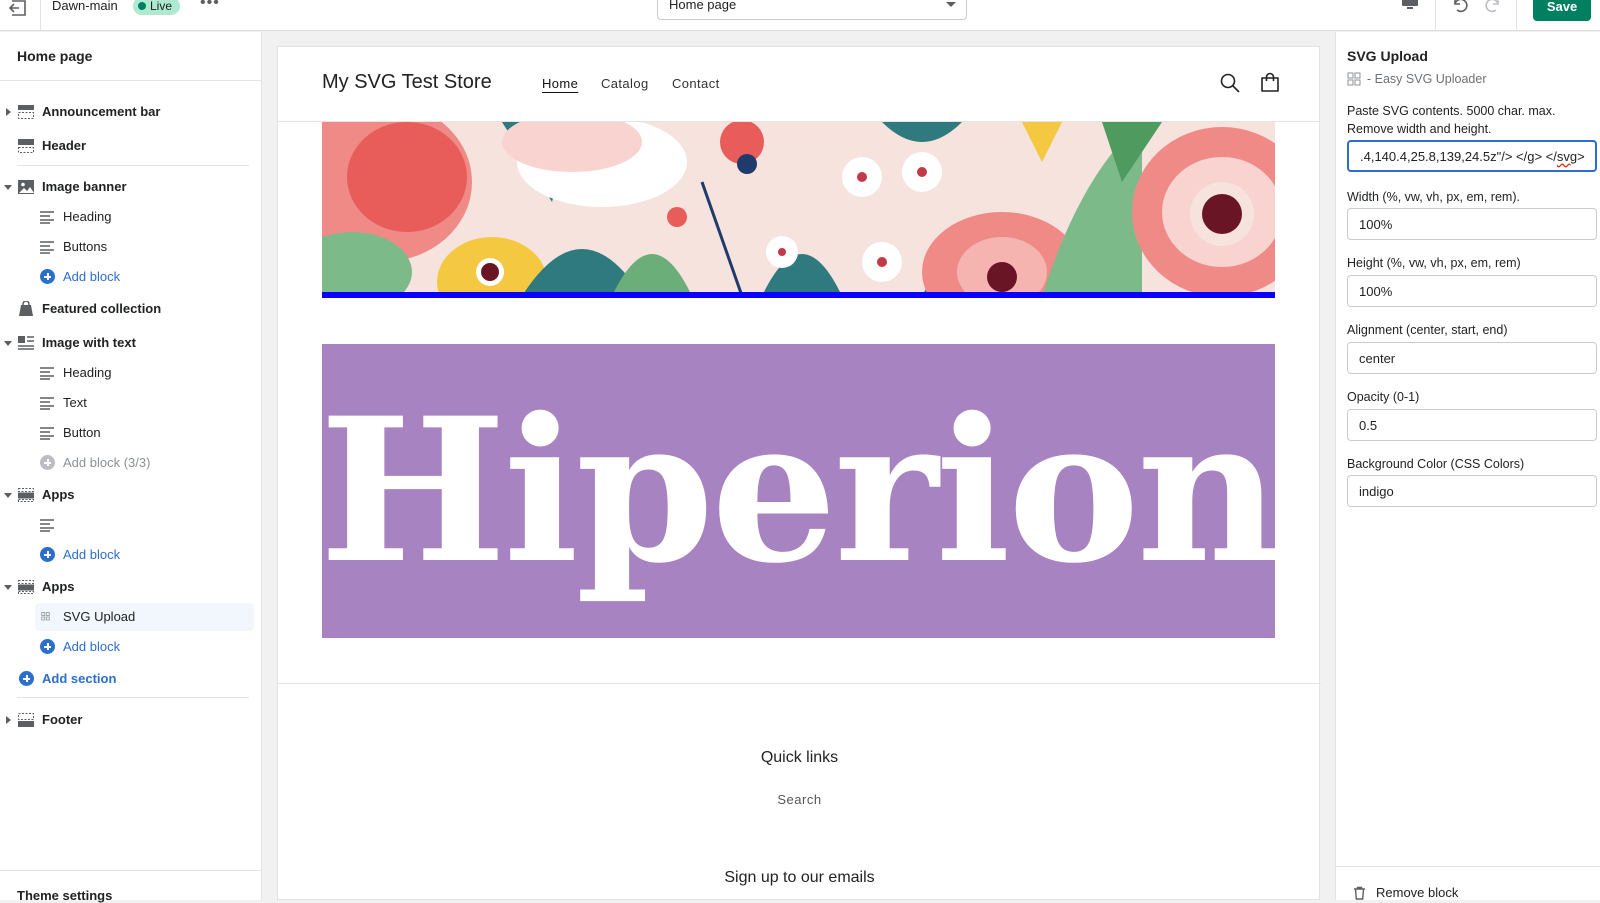 The image size is (1600, 903). Describe the element at coordinates (131, 247) in the screenshot. I see `block-buttons: Buttons` at that location.